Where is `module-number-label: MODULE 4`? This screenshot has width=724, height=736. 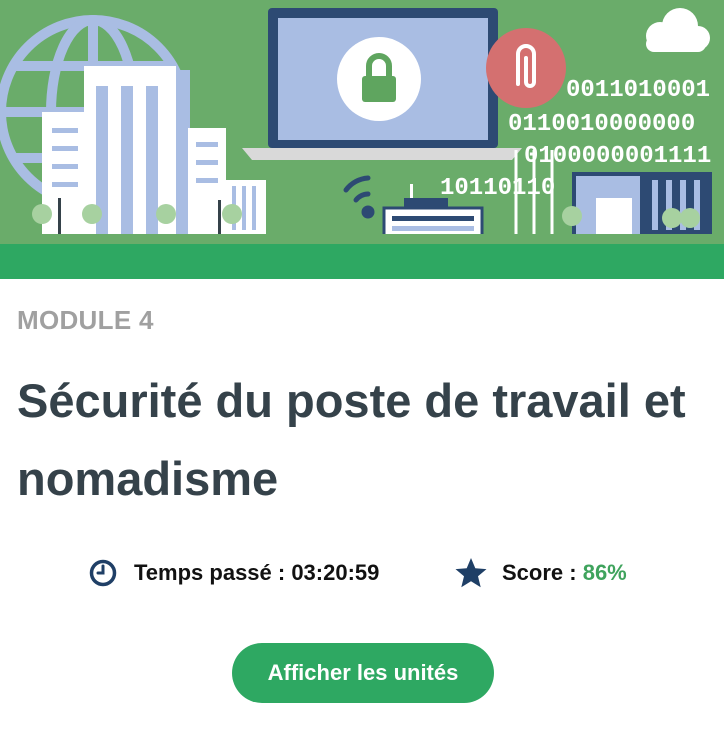 module-number-label: MODULE 4 is located at coordinates (85, 320).